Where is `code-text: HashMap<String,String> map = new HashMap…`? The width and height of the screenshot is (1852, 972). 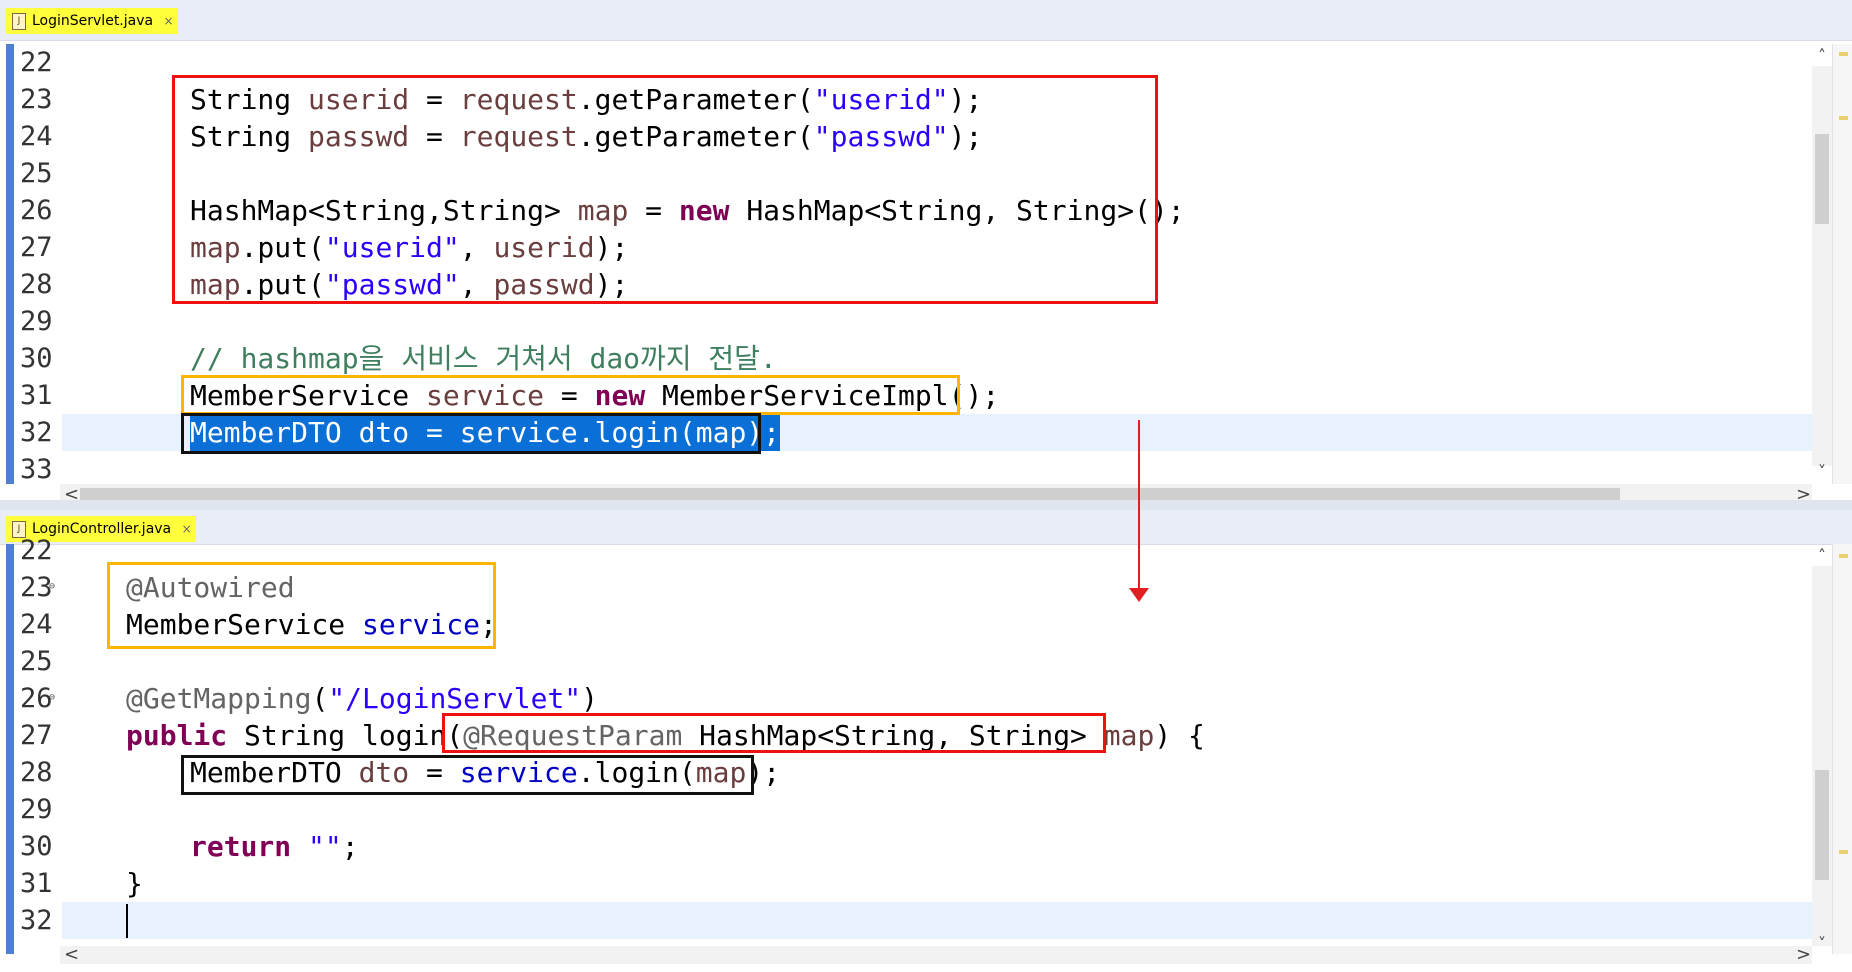 code-text: HashMap<String,String> map = new HashMap… is located at coordinates (687, 210).